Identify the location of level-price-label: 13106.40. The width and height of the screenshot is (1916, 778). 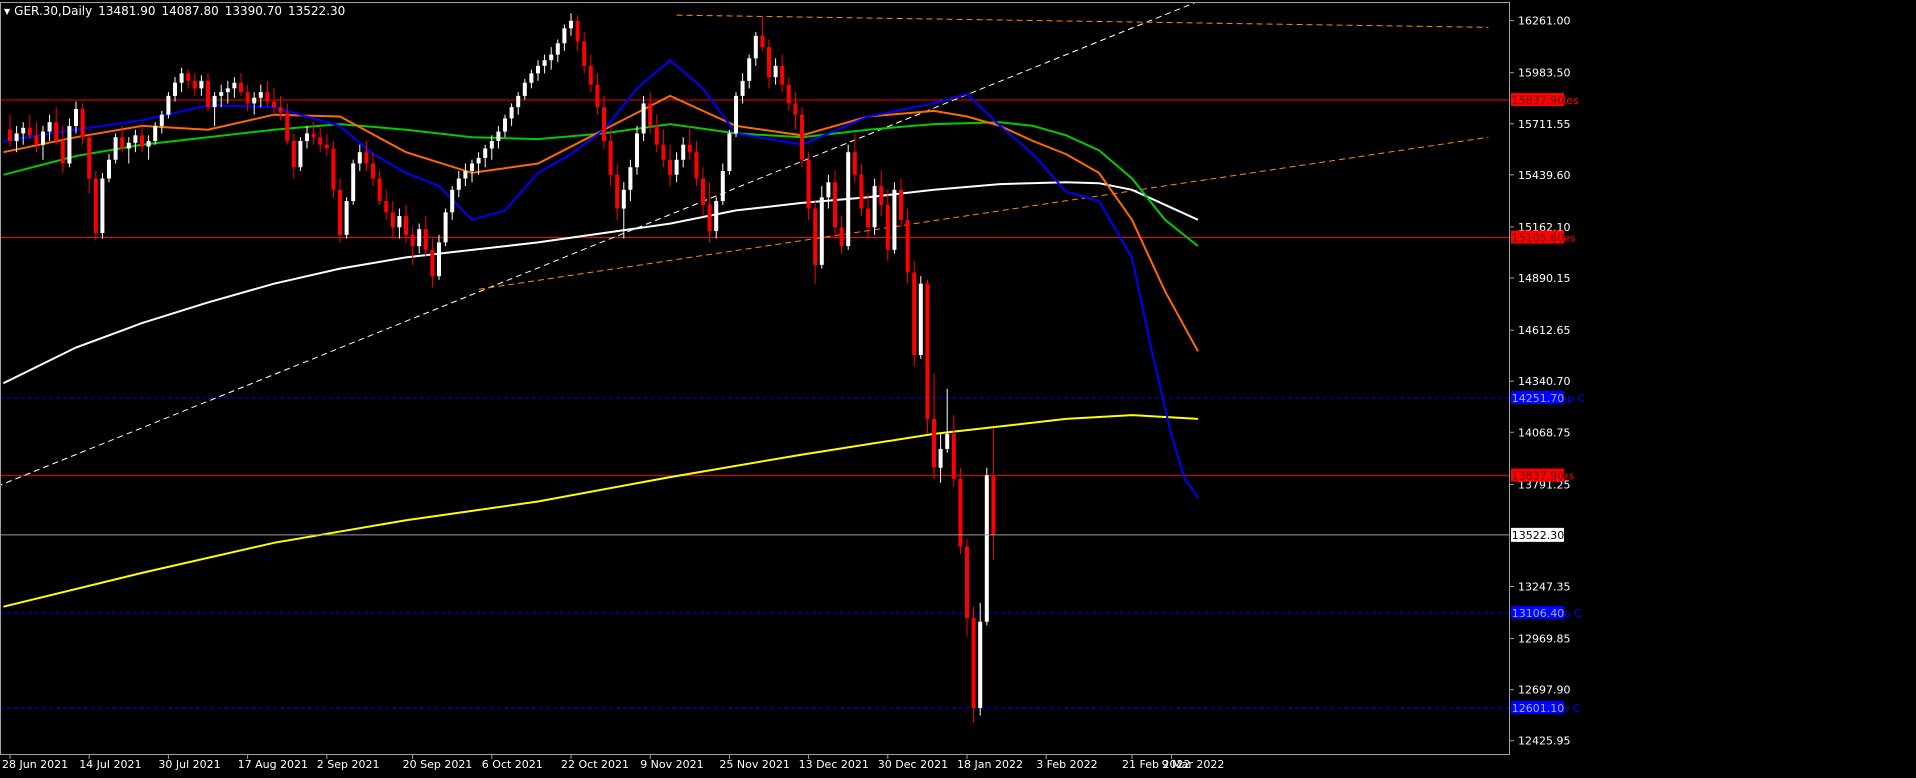
(1538, 613).